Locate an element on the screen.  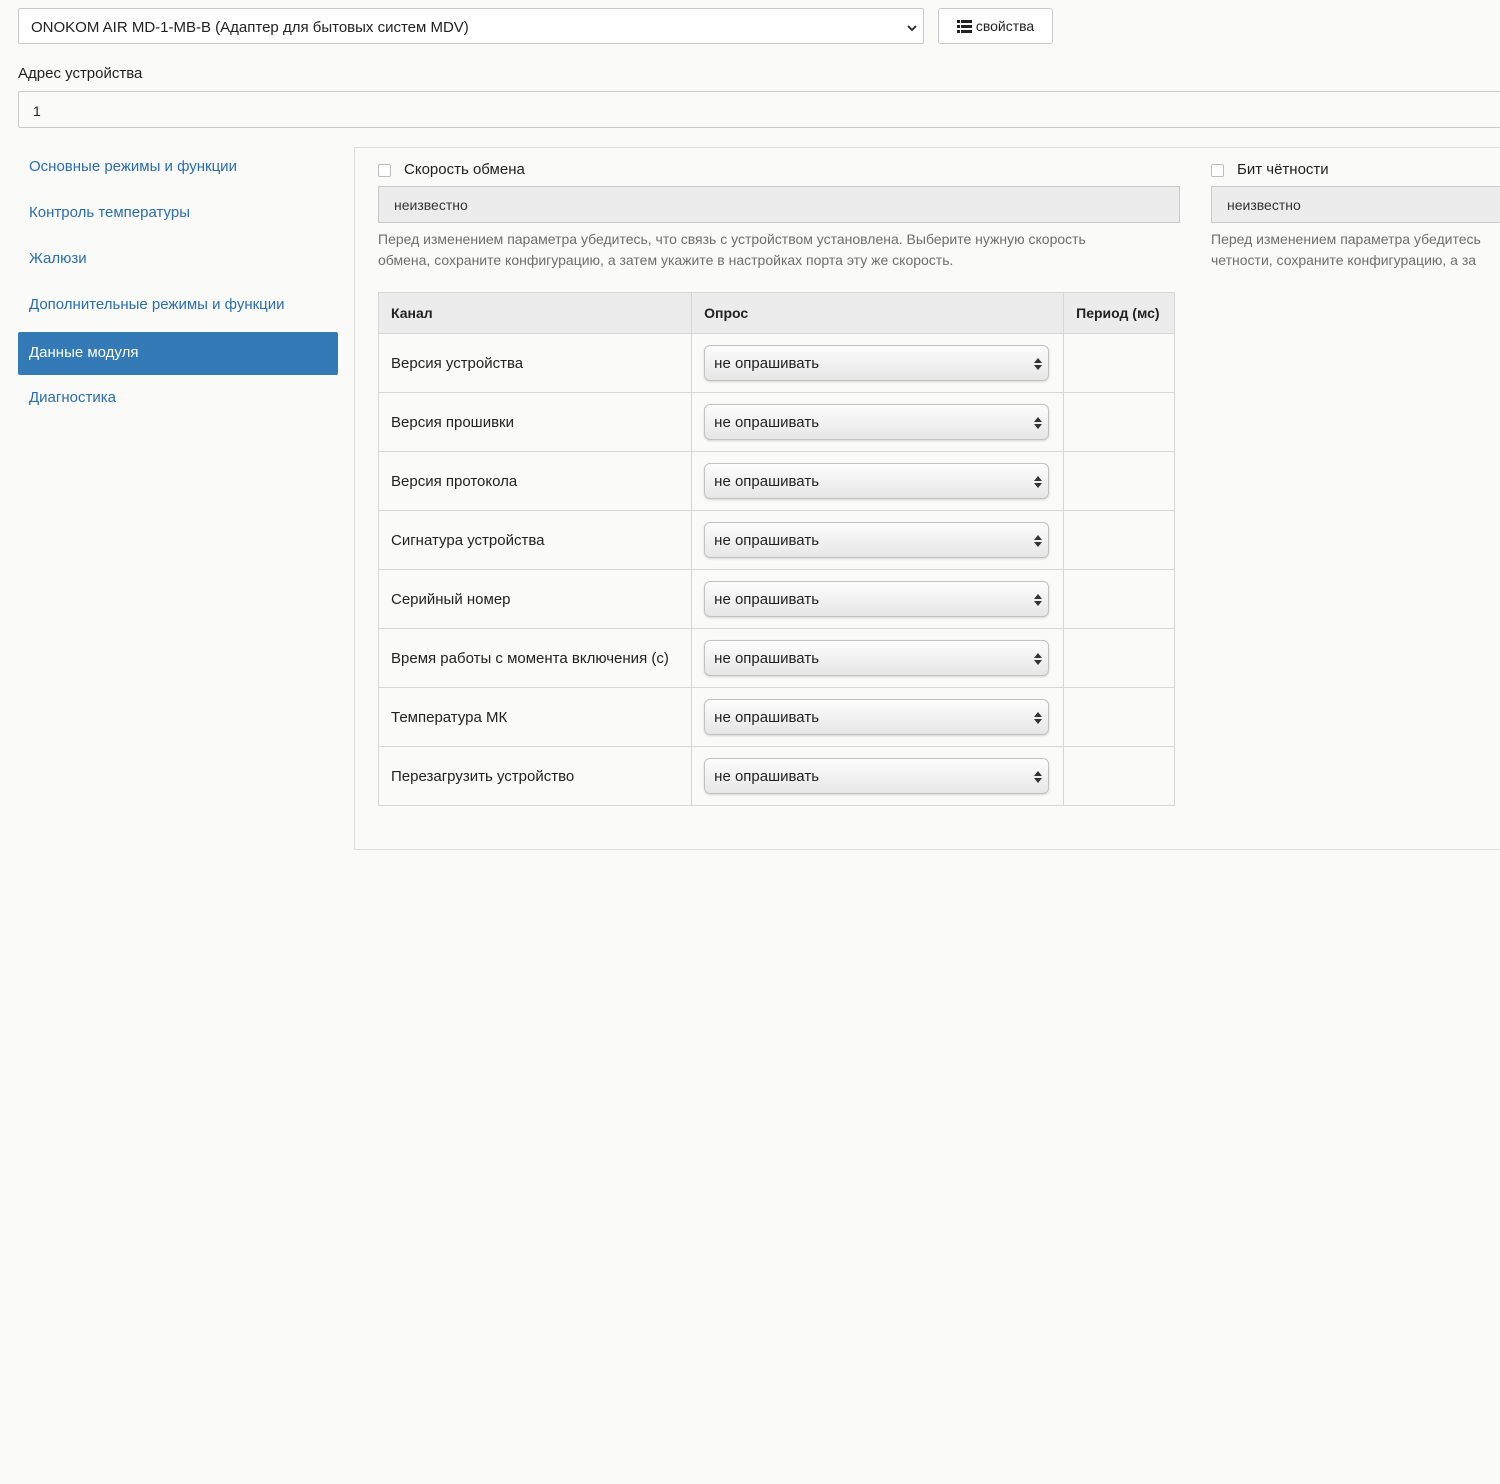
sidebar-item-extra-modes: Дополнительные режимы и функции is located at coordinates (178, 305).